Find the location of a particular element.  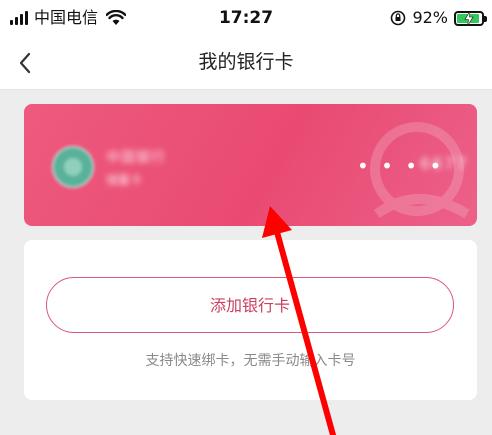

nav-bar: 我的银行卡 is located at coordinates (246, 63).